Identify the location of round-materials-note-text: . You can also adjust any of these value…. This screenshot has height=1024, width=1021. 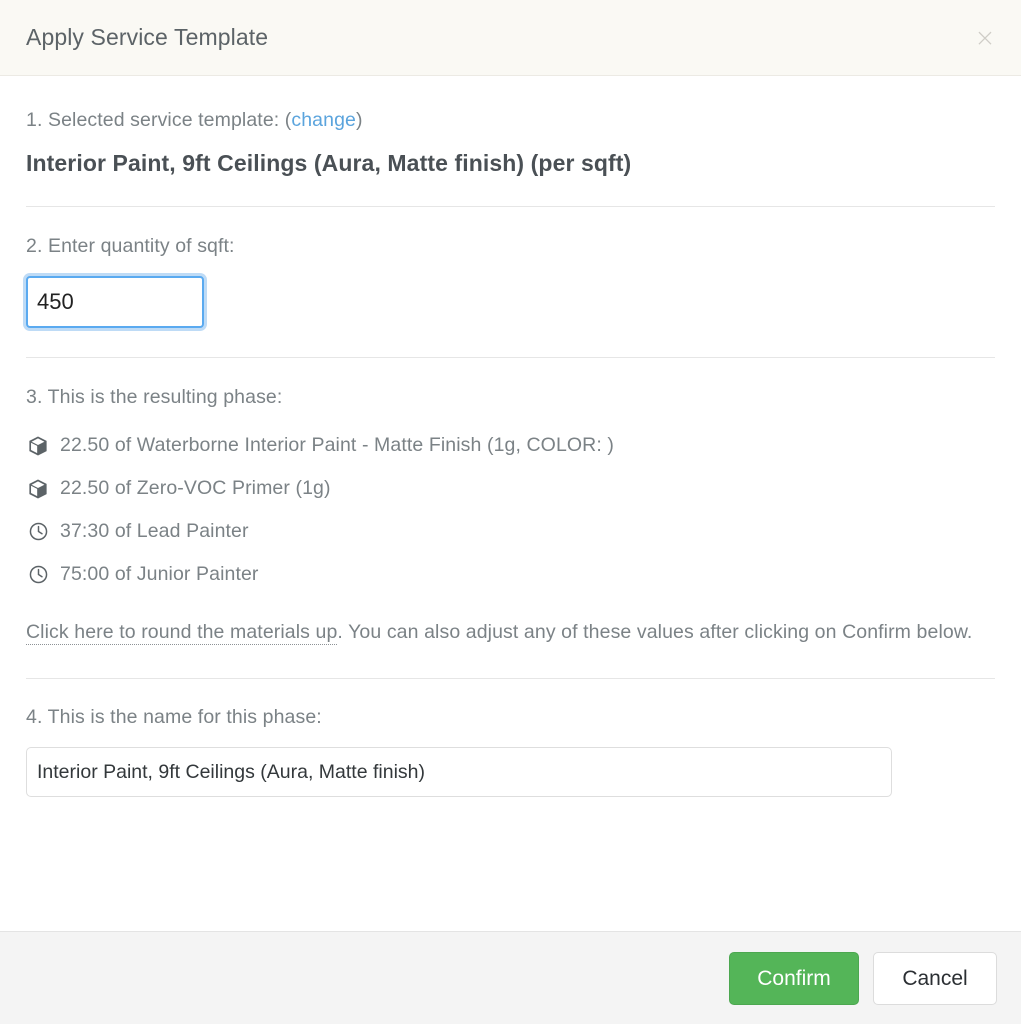
(655, 632).